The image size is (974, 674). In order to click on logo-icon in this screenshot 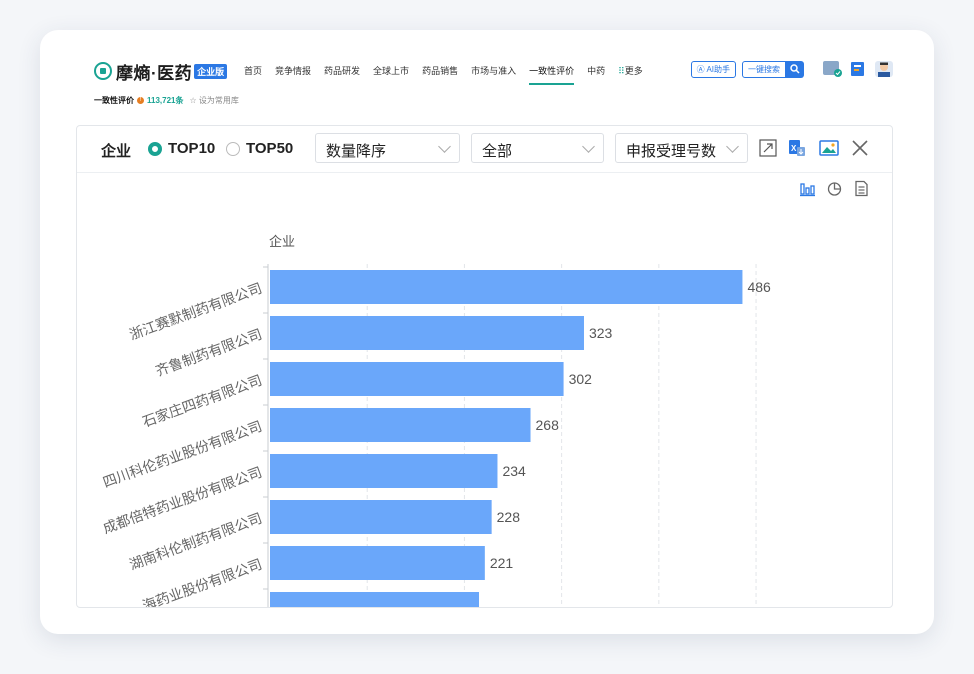, I will do `click(103, 71)`.